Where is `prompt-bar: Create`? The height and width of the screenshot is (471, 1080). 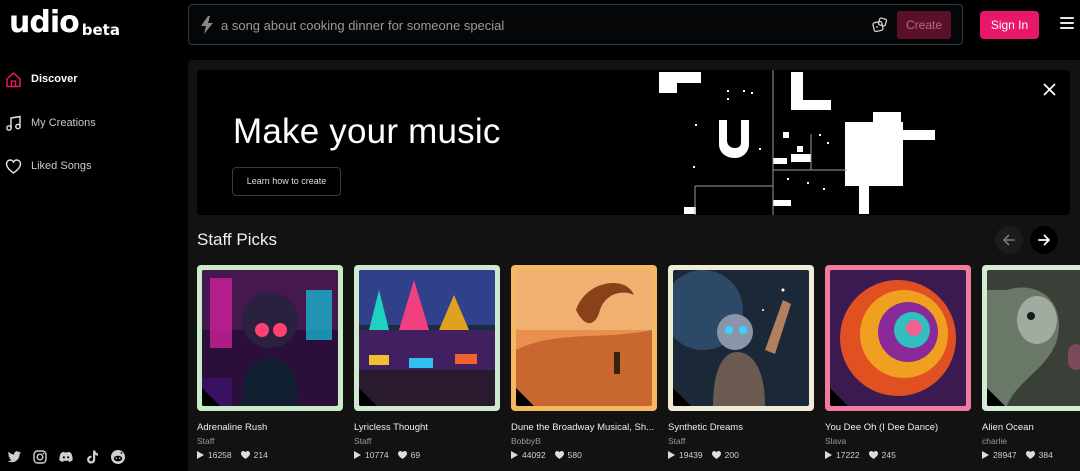
prompt-bar: Create is located at coordinates (575, 24).